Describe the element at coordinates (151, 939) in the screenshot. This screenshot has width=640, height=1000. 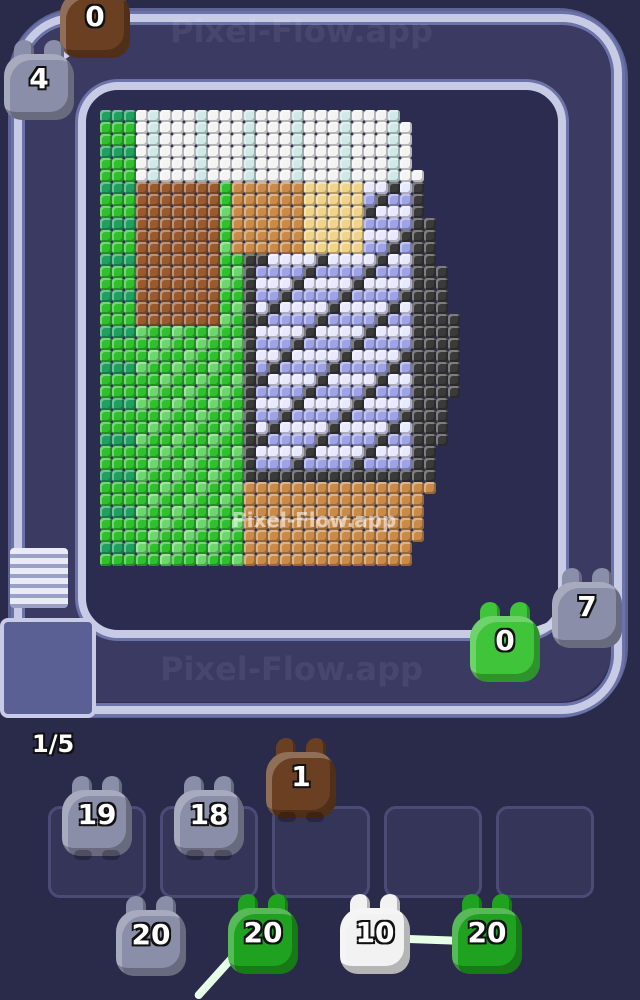
I see `critter-queue-4: 20` at that location.